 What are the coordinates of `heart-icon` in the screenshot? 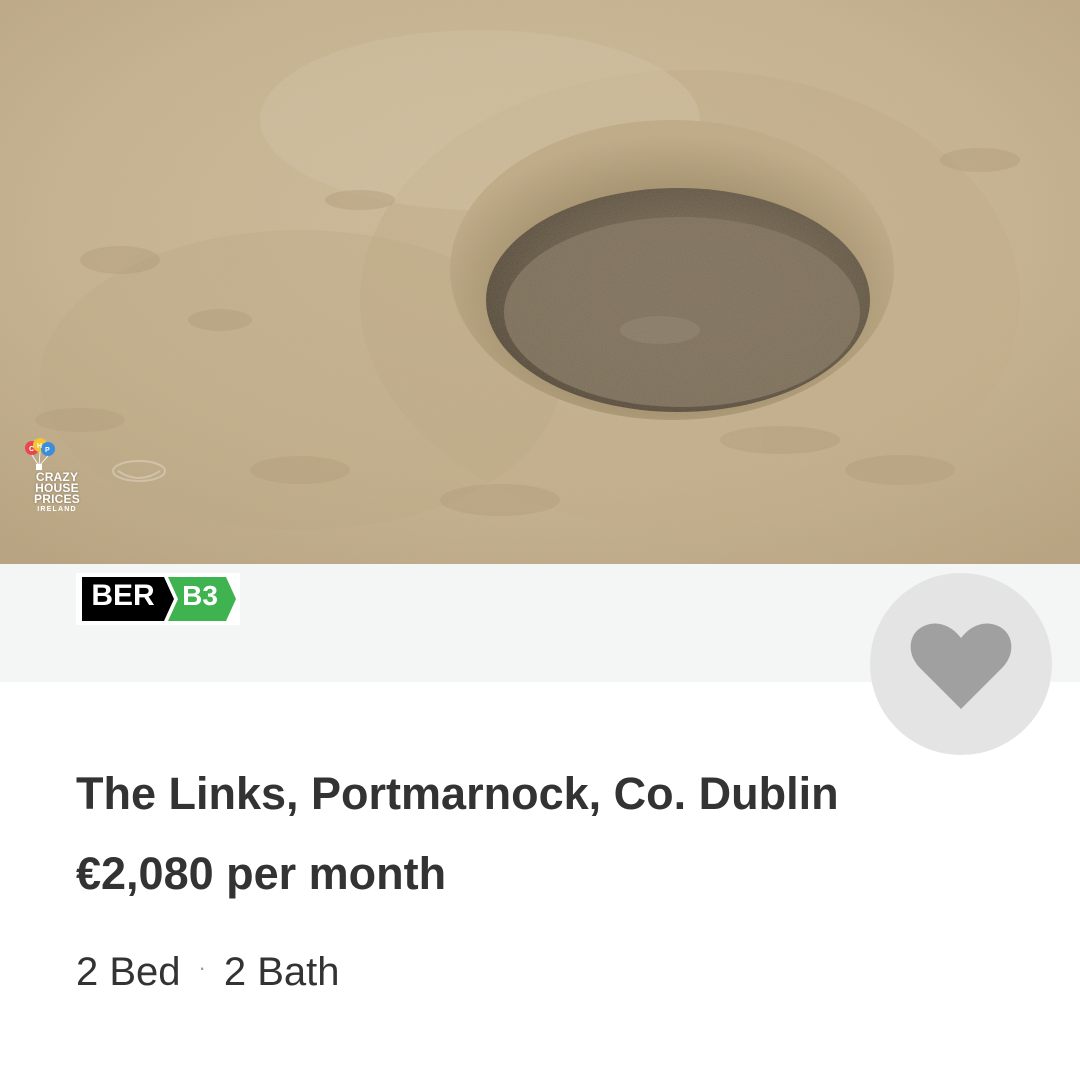 It's located at (961, 666).